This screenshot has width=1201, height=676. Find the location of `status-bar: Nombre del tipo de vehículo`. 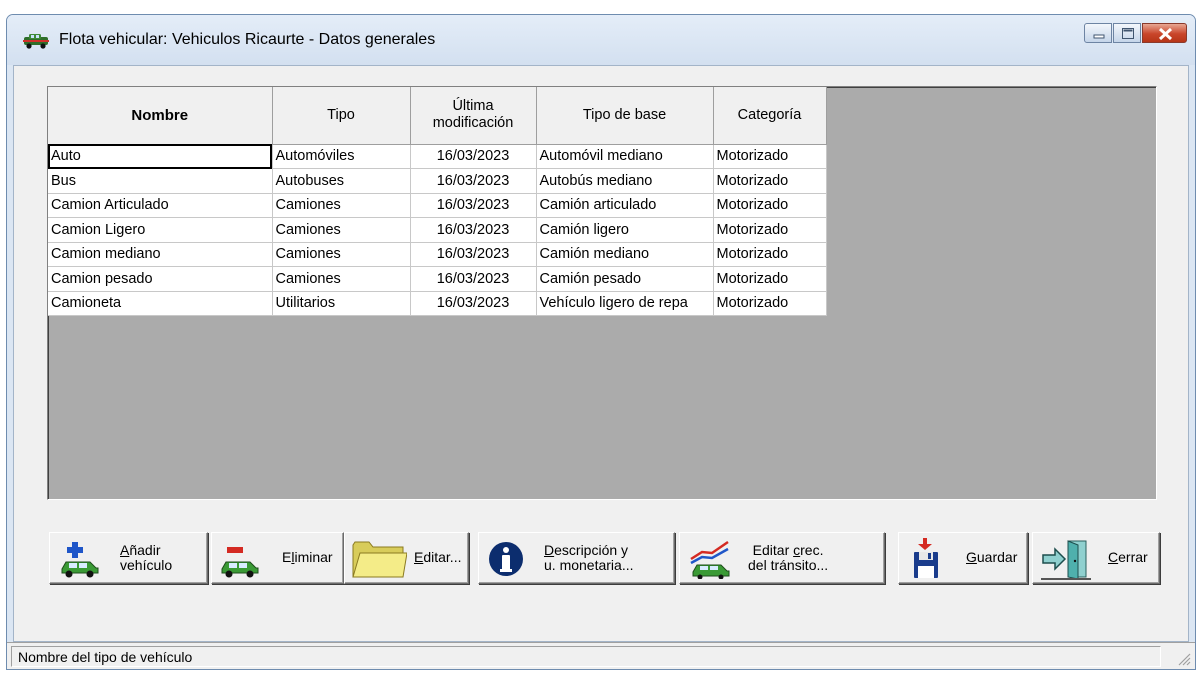

status-bar: Nombre del tipo de vehículo is located at coordinates (601, 655).